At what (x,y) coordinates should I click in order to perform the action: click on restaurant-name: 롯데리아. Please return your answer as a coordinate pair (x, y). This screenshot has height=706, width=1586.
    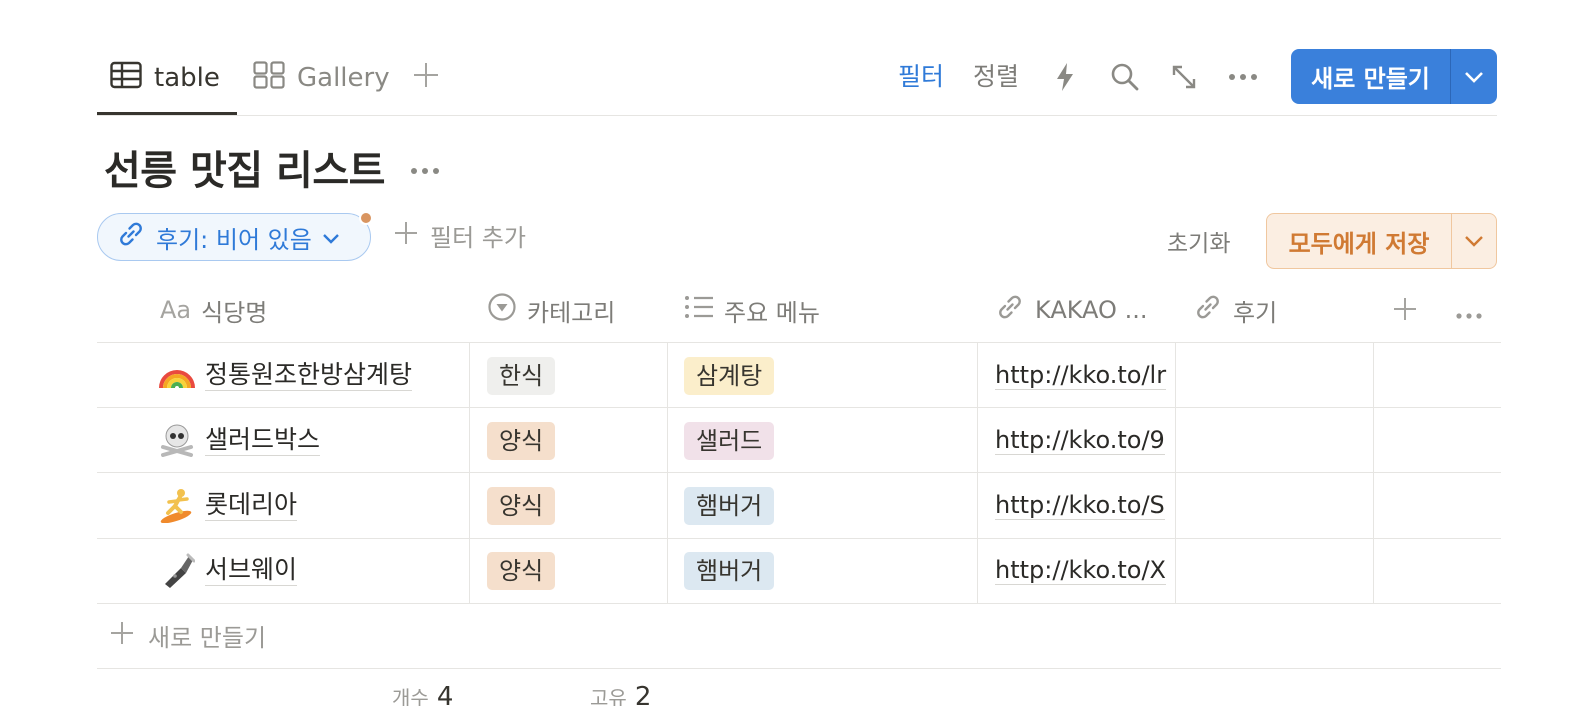
    Looking at the image, I should click on (251, 505).